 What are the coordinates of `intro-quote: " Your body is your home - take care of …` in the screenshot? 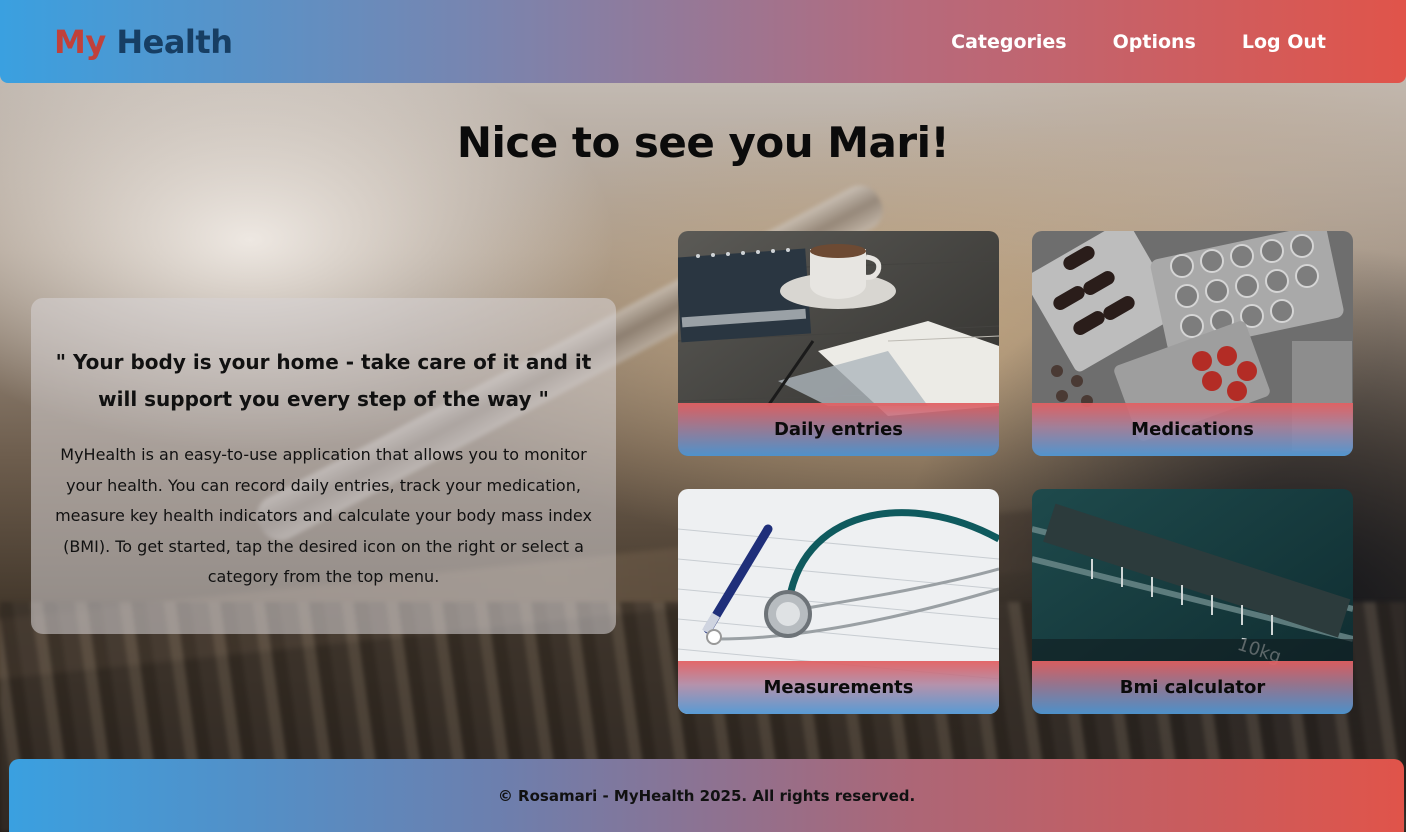 It's located at (323, 380).